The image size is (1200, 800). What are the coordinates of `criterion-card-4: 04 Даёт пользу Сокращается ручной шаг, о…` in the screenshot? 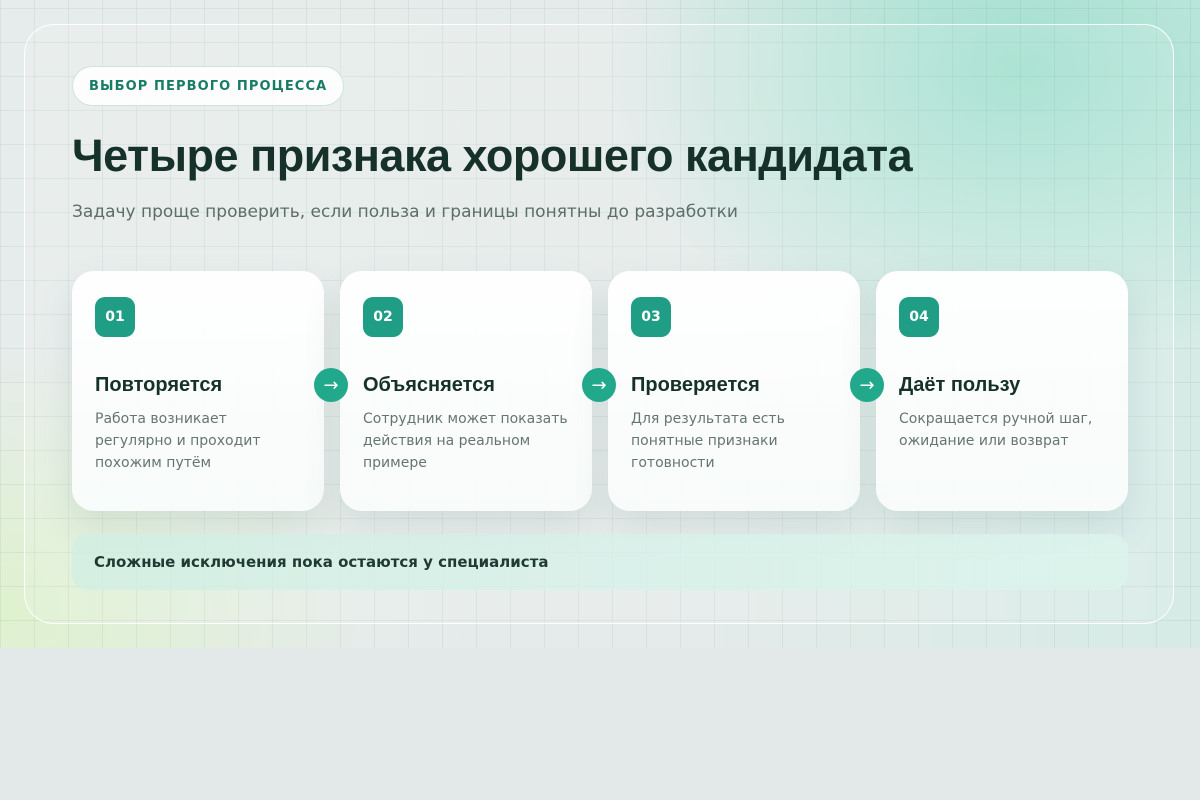 It's located at (1002, 391).